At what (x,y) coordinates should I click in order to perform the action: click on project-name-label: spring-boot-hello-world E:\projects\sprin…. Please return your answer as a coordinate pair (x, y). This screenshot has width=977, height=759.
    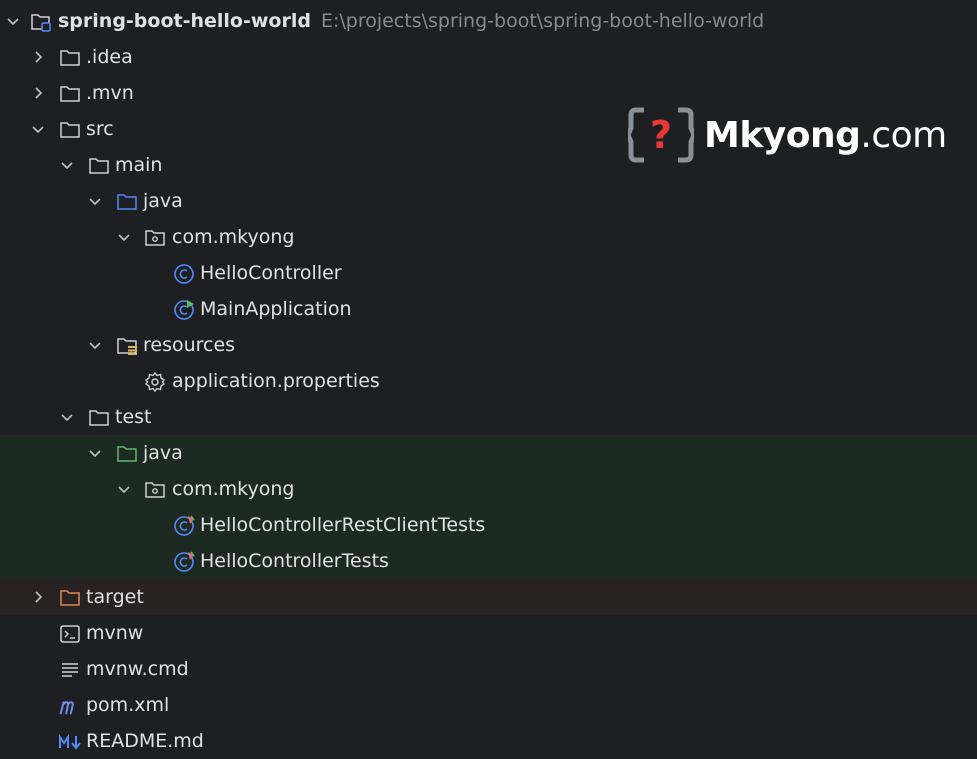
    Looking at the image, I should click on (411, 21).